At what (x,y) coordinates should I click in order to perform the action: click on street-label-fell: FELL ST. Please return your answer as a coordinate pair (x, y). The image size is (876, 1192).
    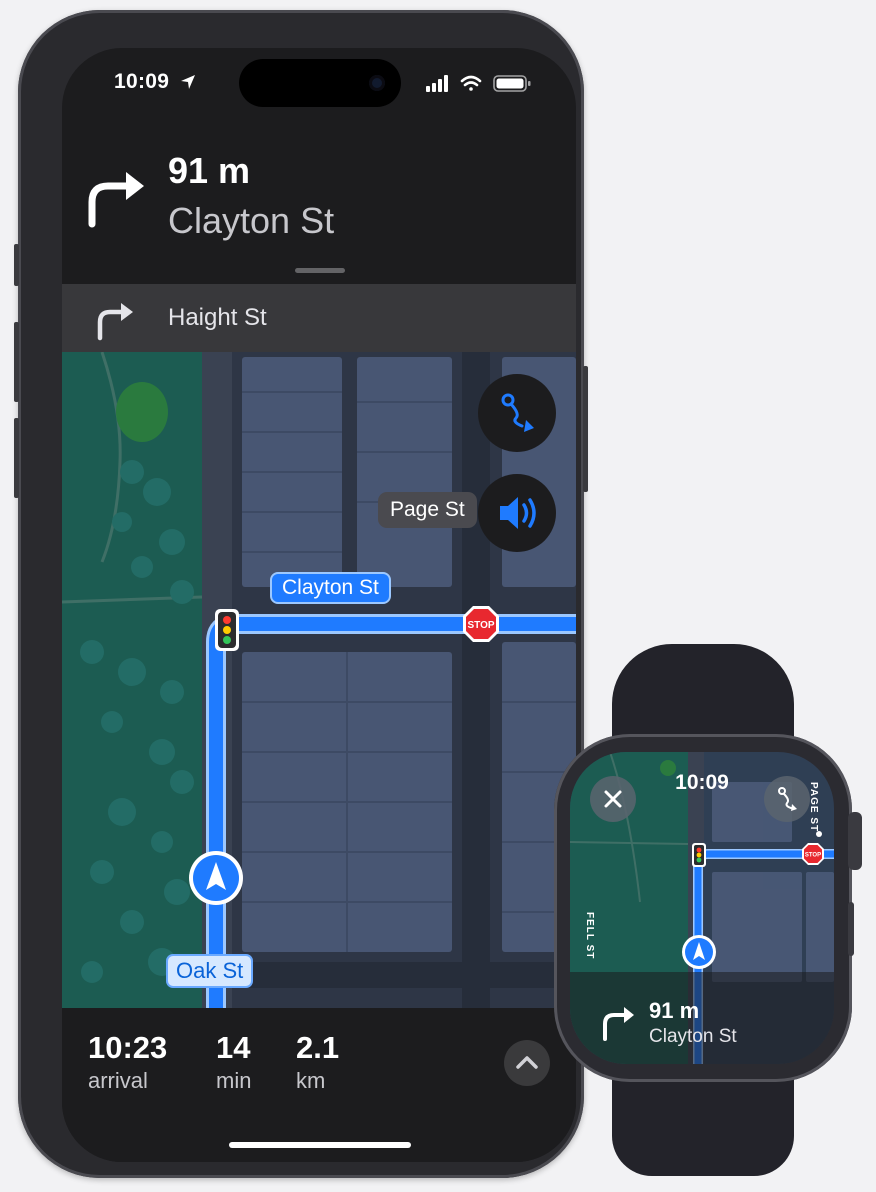
    Looking at the image, I should click on (589, 936).